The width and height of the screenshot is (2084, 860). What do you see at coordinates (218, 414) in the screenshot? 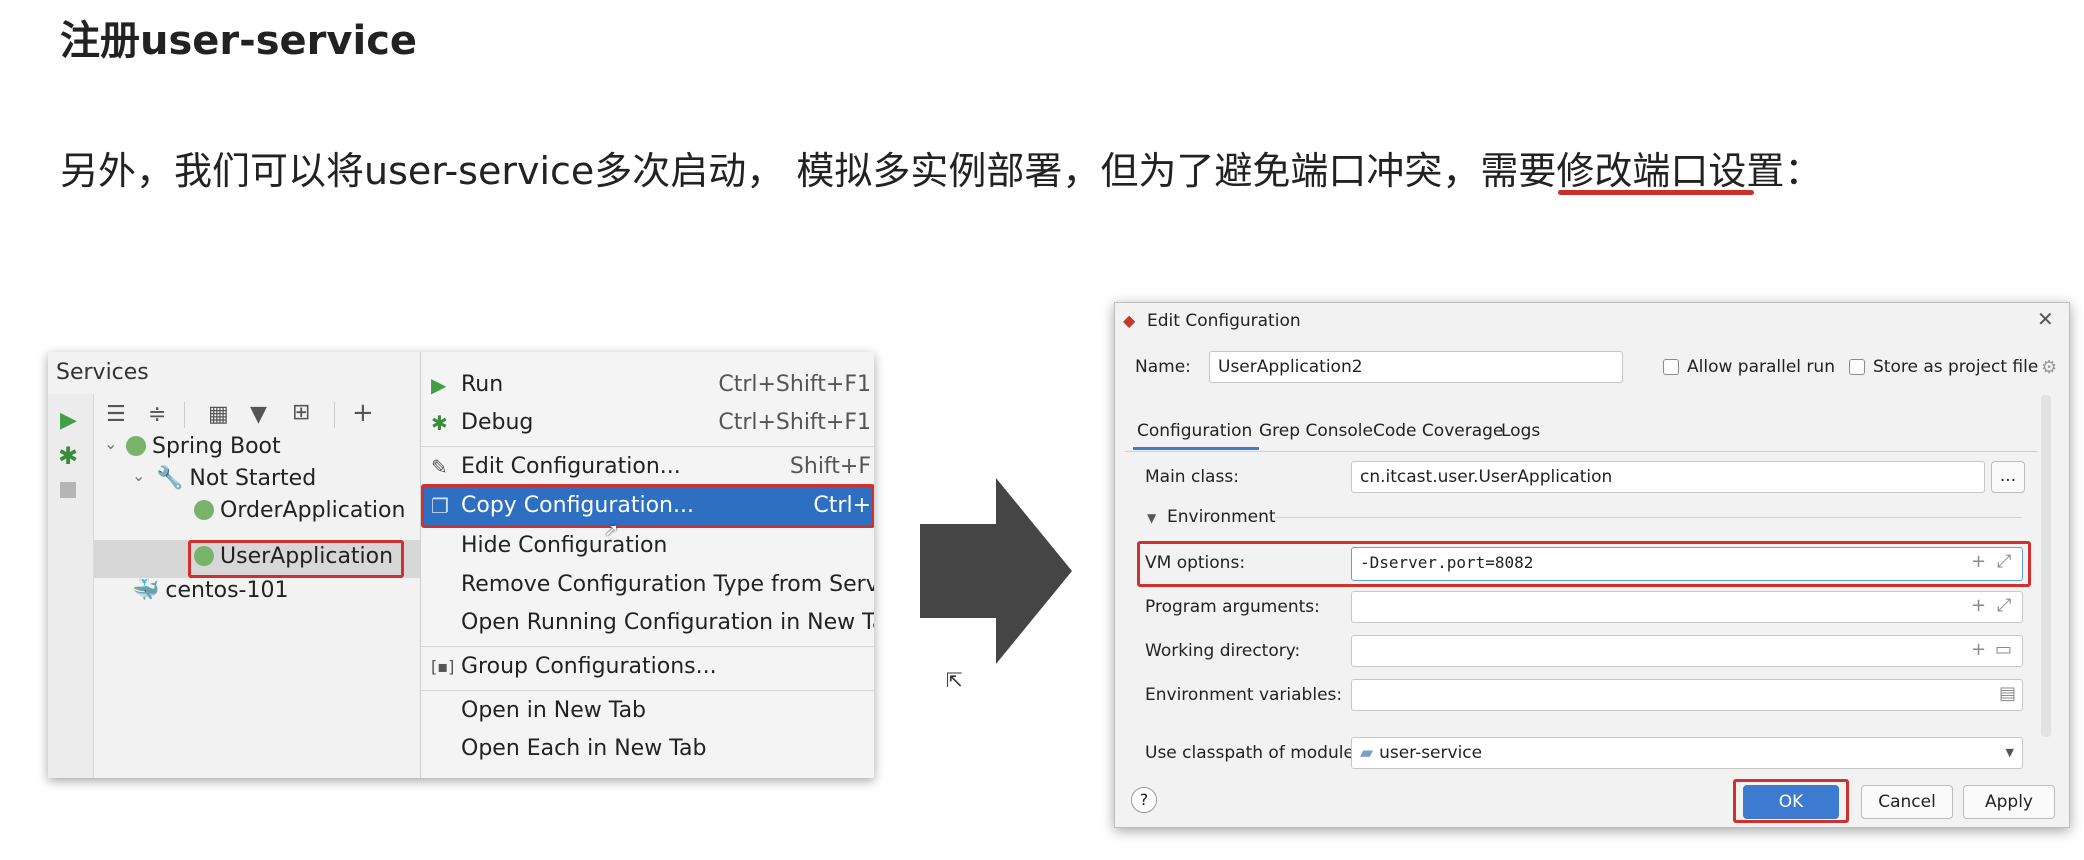
I see `group-icon: ▦` at bounding box center [218, 414].